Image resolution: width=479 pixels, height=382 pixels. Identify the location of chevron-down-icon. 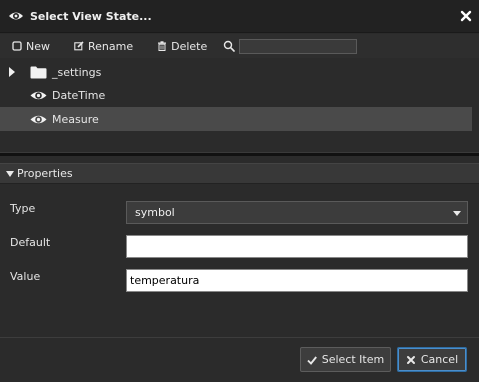
(457, 213).